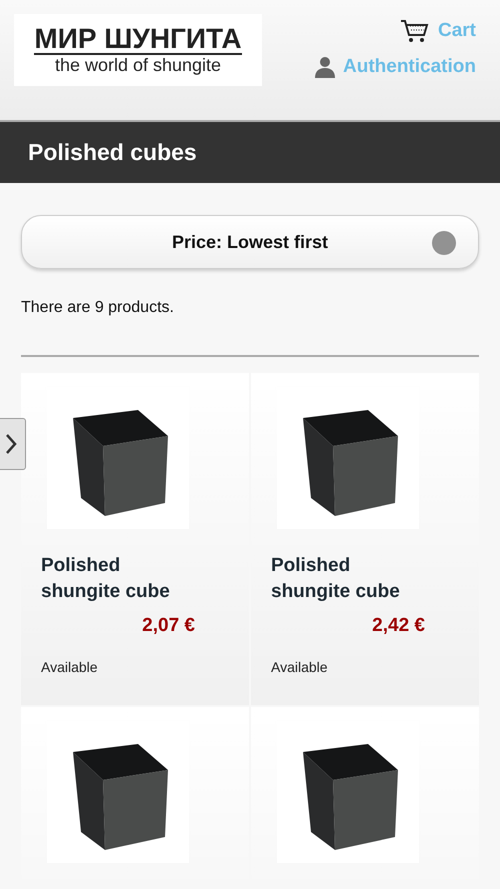  Describe the element at coordinates (138, 65) in the screenshot. I see `logo-subtitle: the world of shungite` at that location.